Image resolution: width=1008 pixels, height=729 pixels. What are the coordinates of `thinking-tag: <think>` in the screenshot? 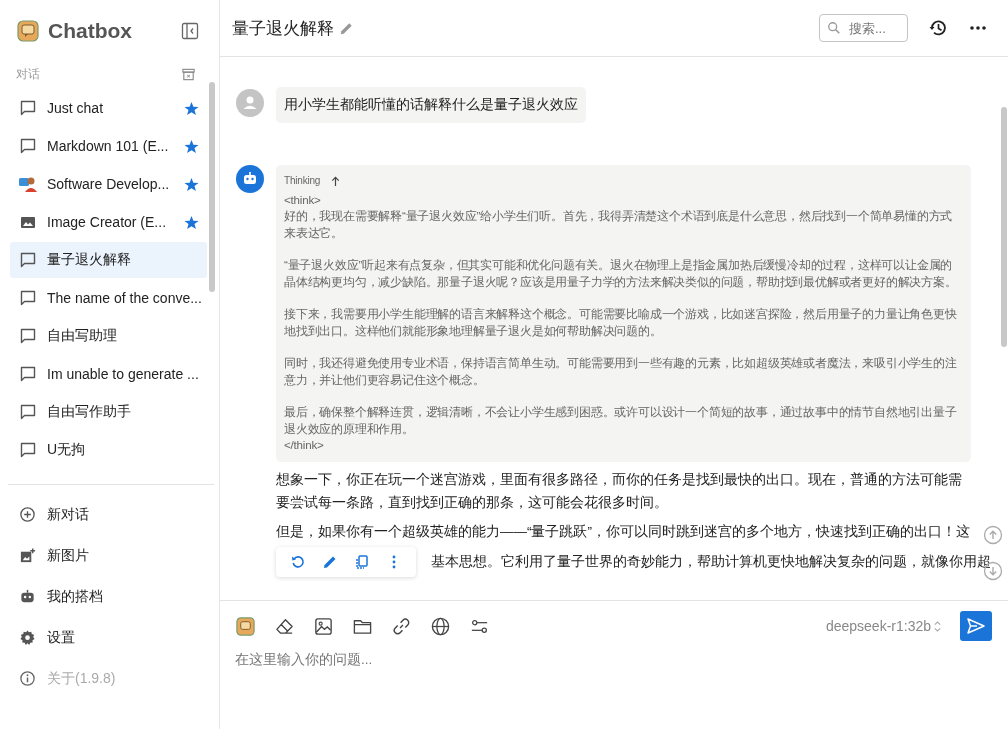 It's located at (623, 199).